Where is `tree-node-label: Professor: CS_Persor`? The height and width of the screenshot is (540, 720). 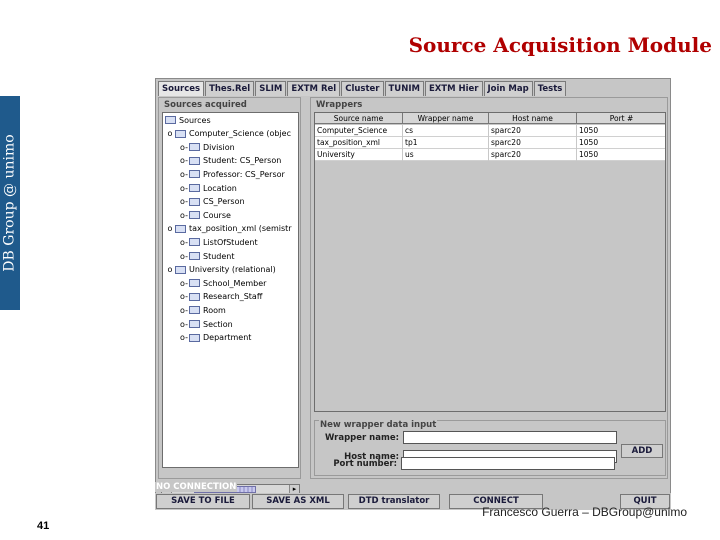
tree-node-label: Professor: CS_Persor is located at coordinates (244, 174).